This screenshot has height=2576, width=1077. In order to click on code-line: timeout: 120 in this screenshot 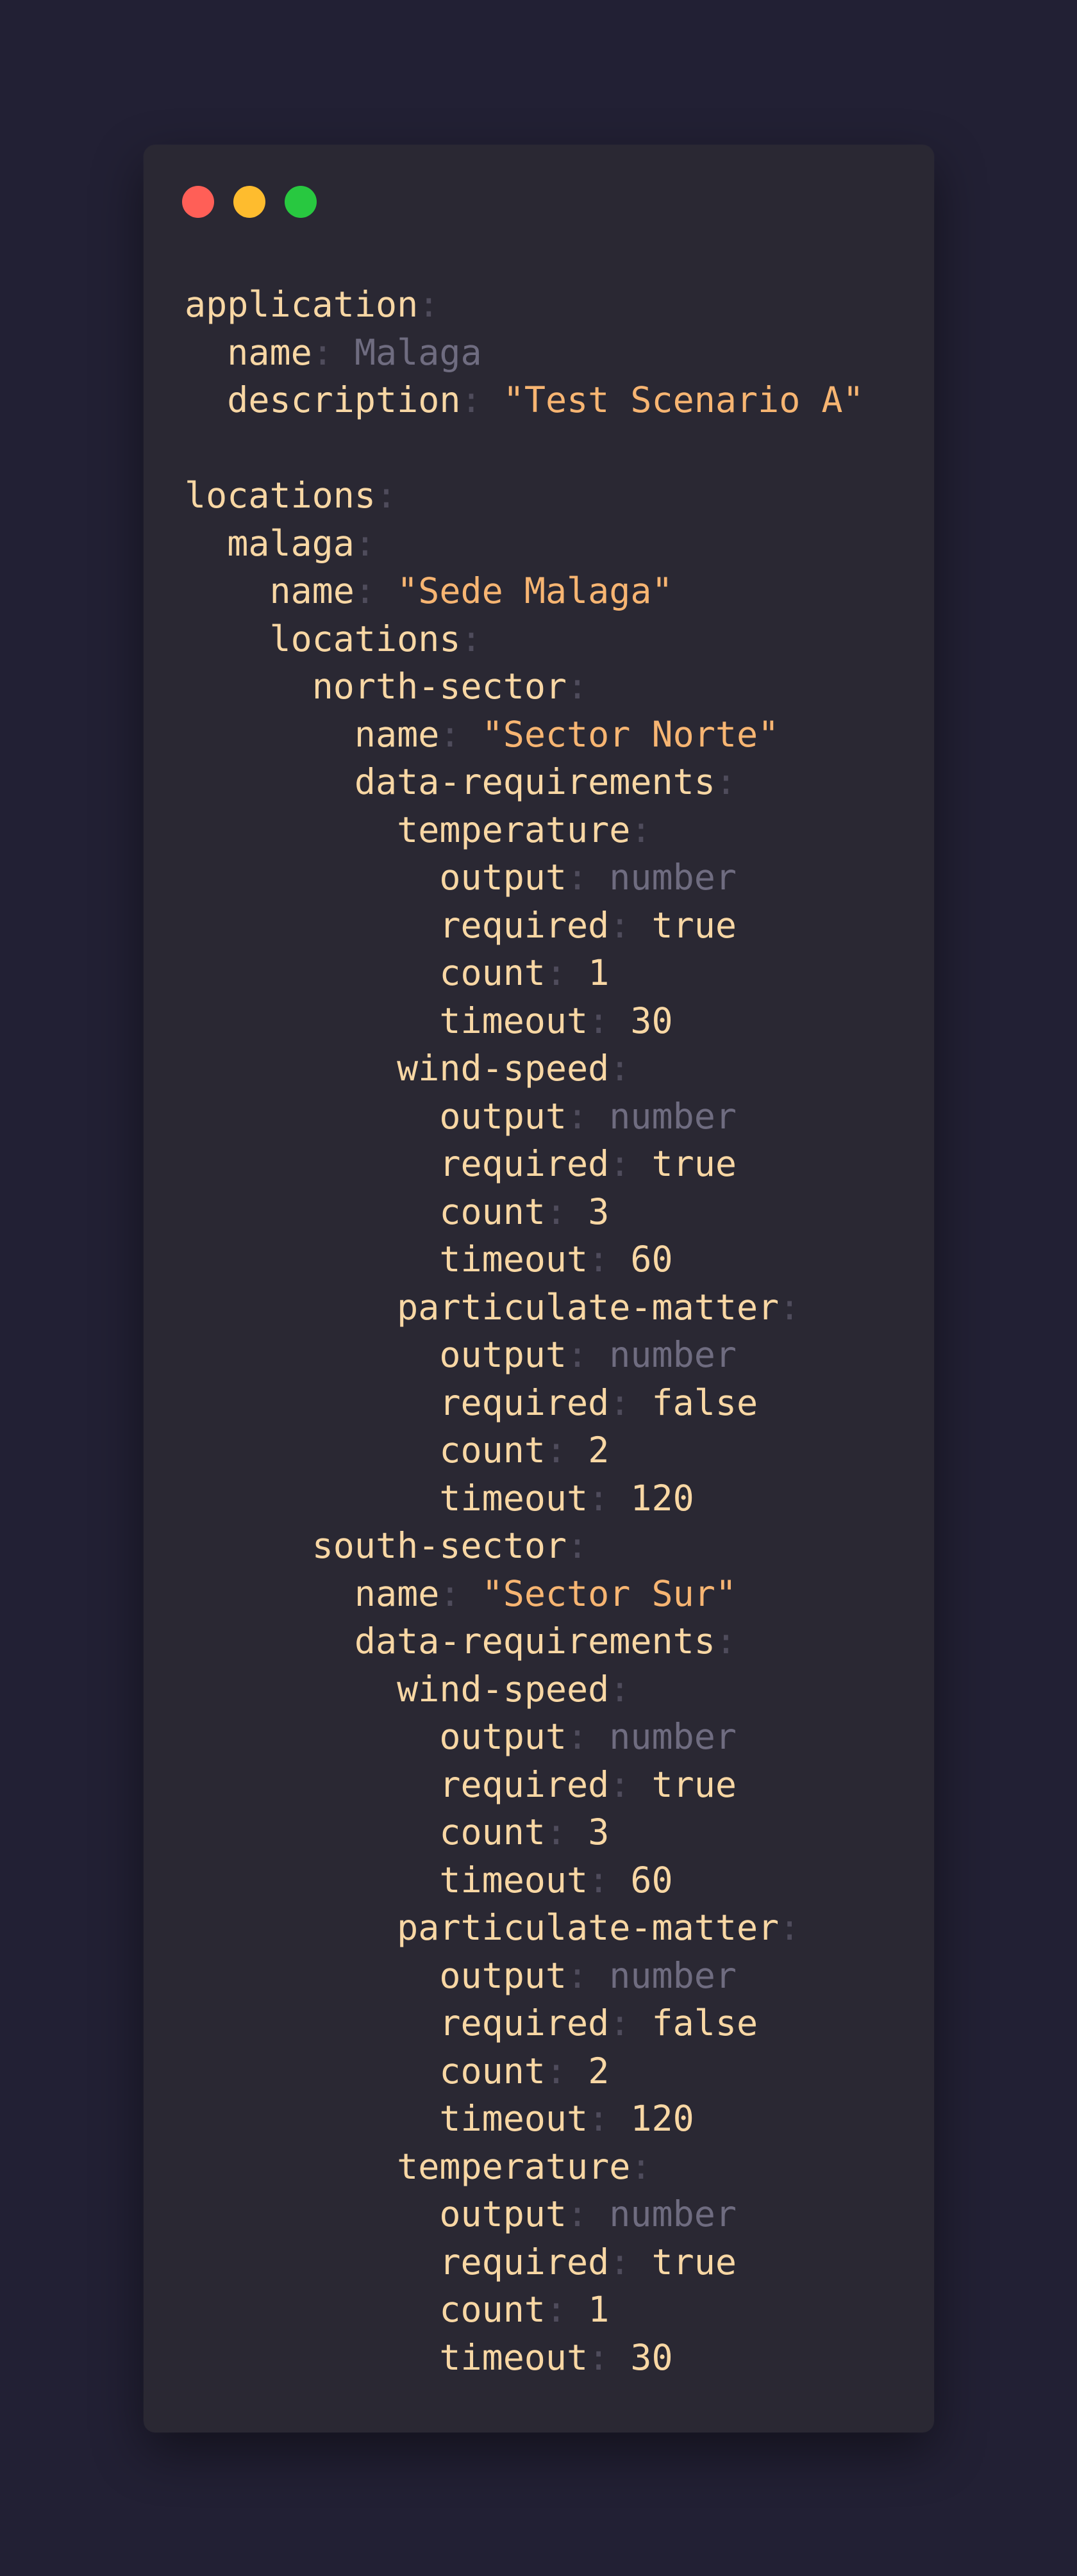, I will do `click(524, 2119)`.